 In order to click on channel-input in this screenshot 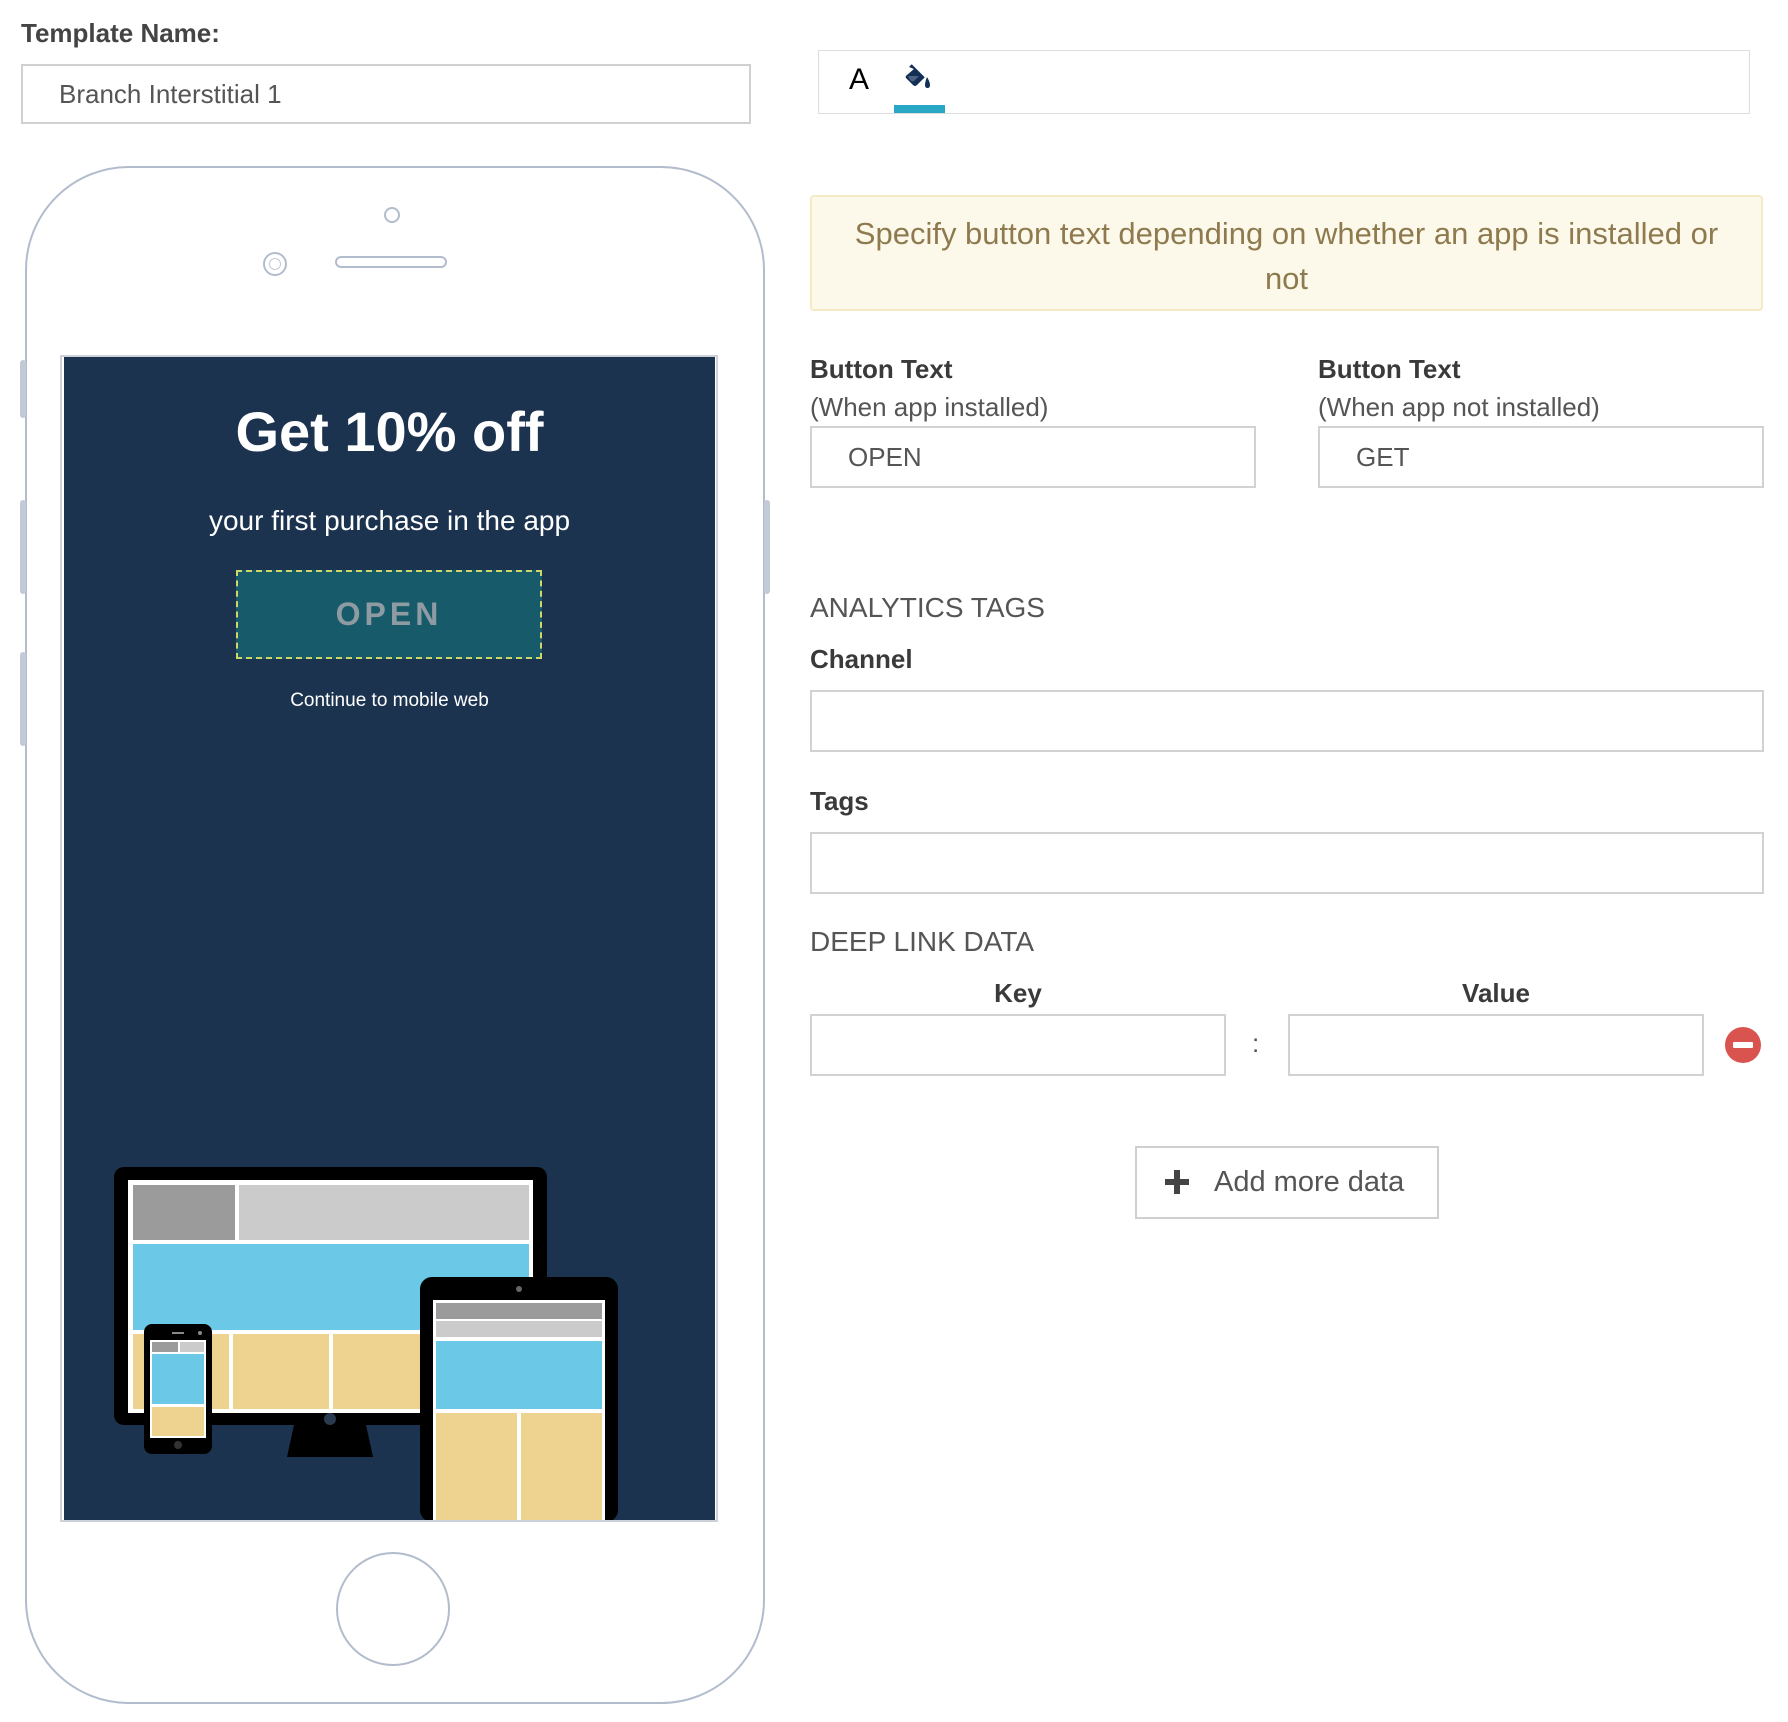, I will do `click(1287, 721)`.